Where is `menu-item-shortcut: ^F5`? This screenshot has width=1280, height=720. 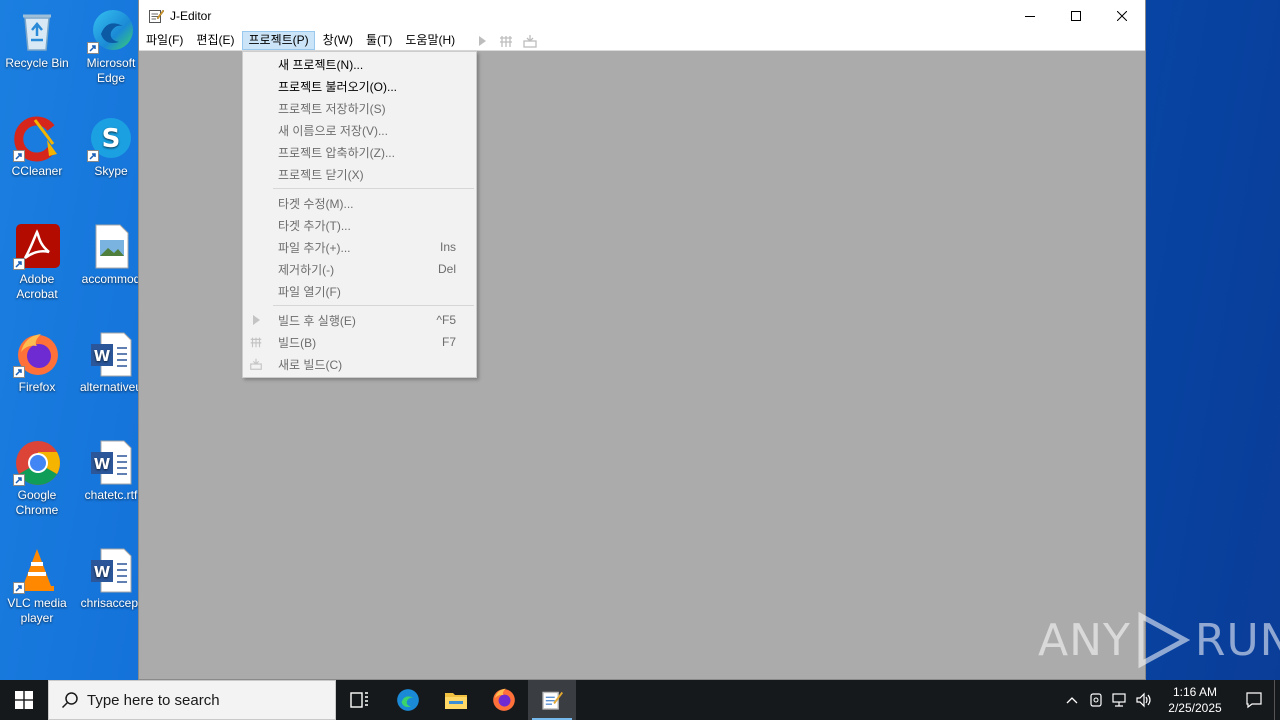
menu-item-shortcut: ^F5 is located at coordinates (446, 320).